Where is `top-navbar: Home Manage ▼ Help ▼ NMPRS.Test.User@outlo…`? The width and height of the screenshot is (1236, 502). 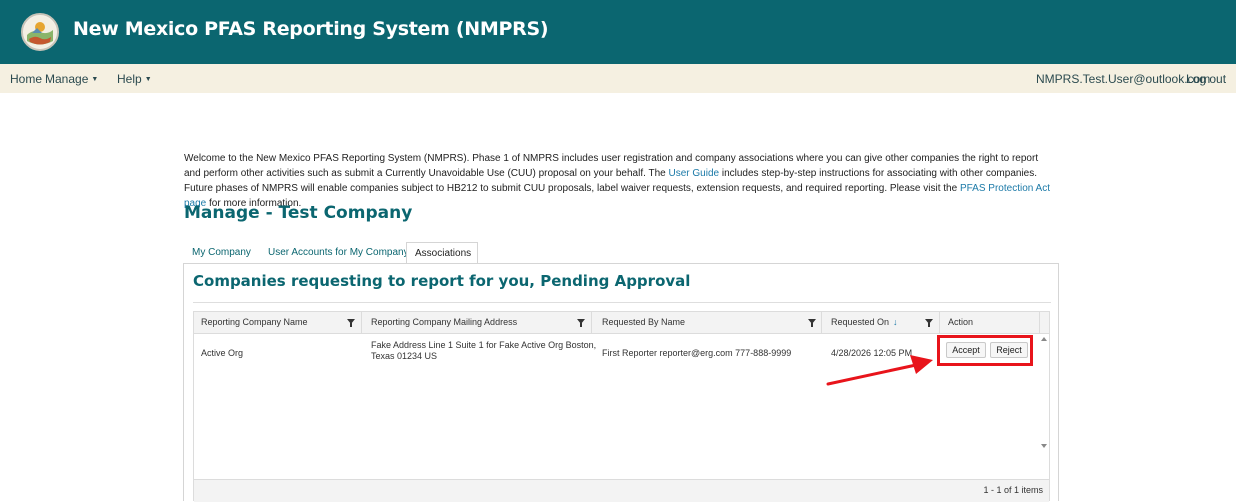 top-navbar: Home Manage ▼ Help ▼ NMPRS.Test.User@outlo… is located at coordinates (618, 78).